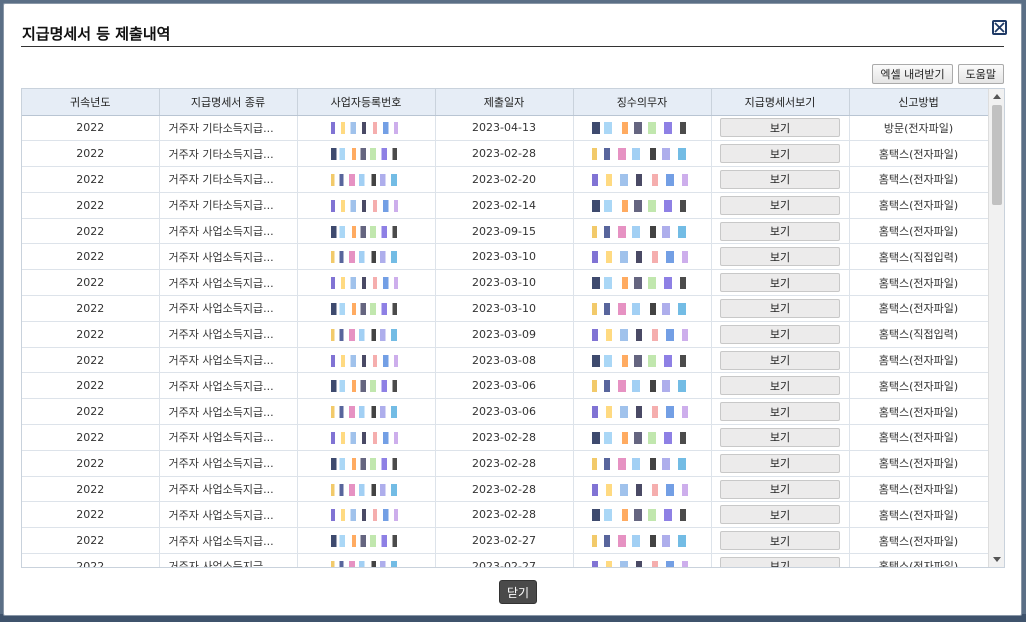  Describe the element at coordinates (999, 27) in the screenshot. I see `close-icon` at that location.